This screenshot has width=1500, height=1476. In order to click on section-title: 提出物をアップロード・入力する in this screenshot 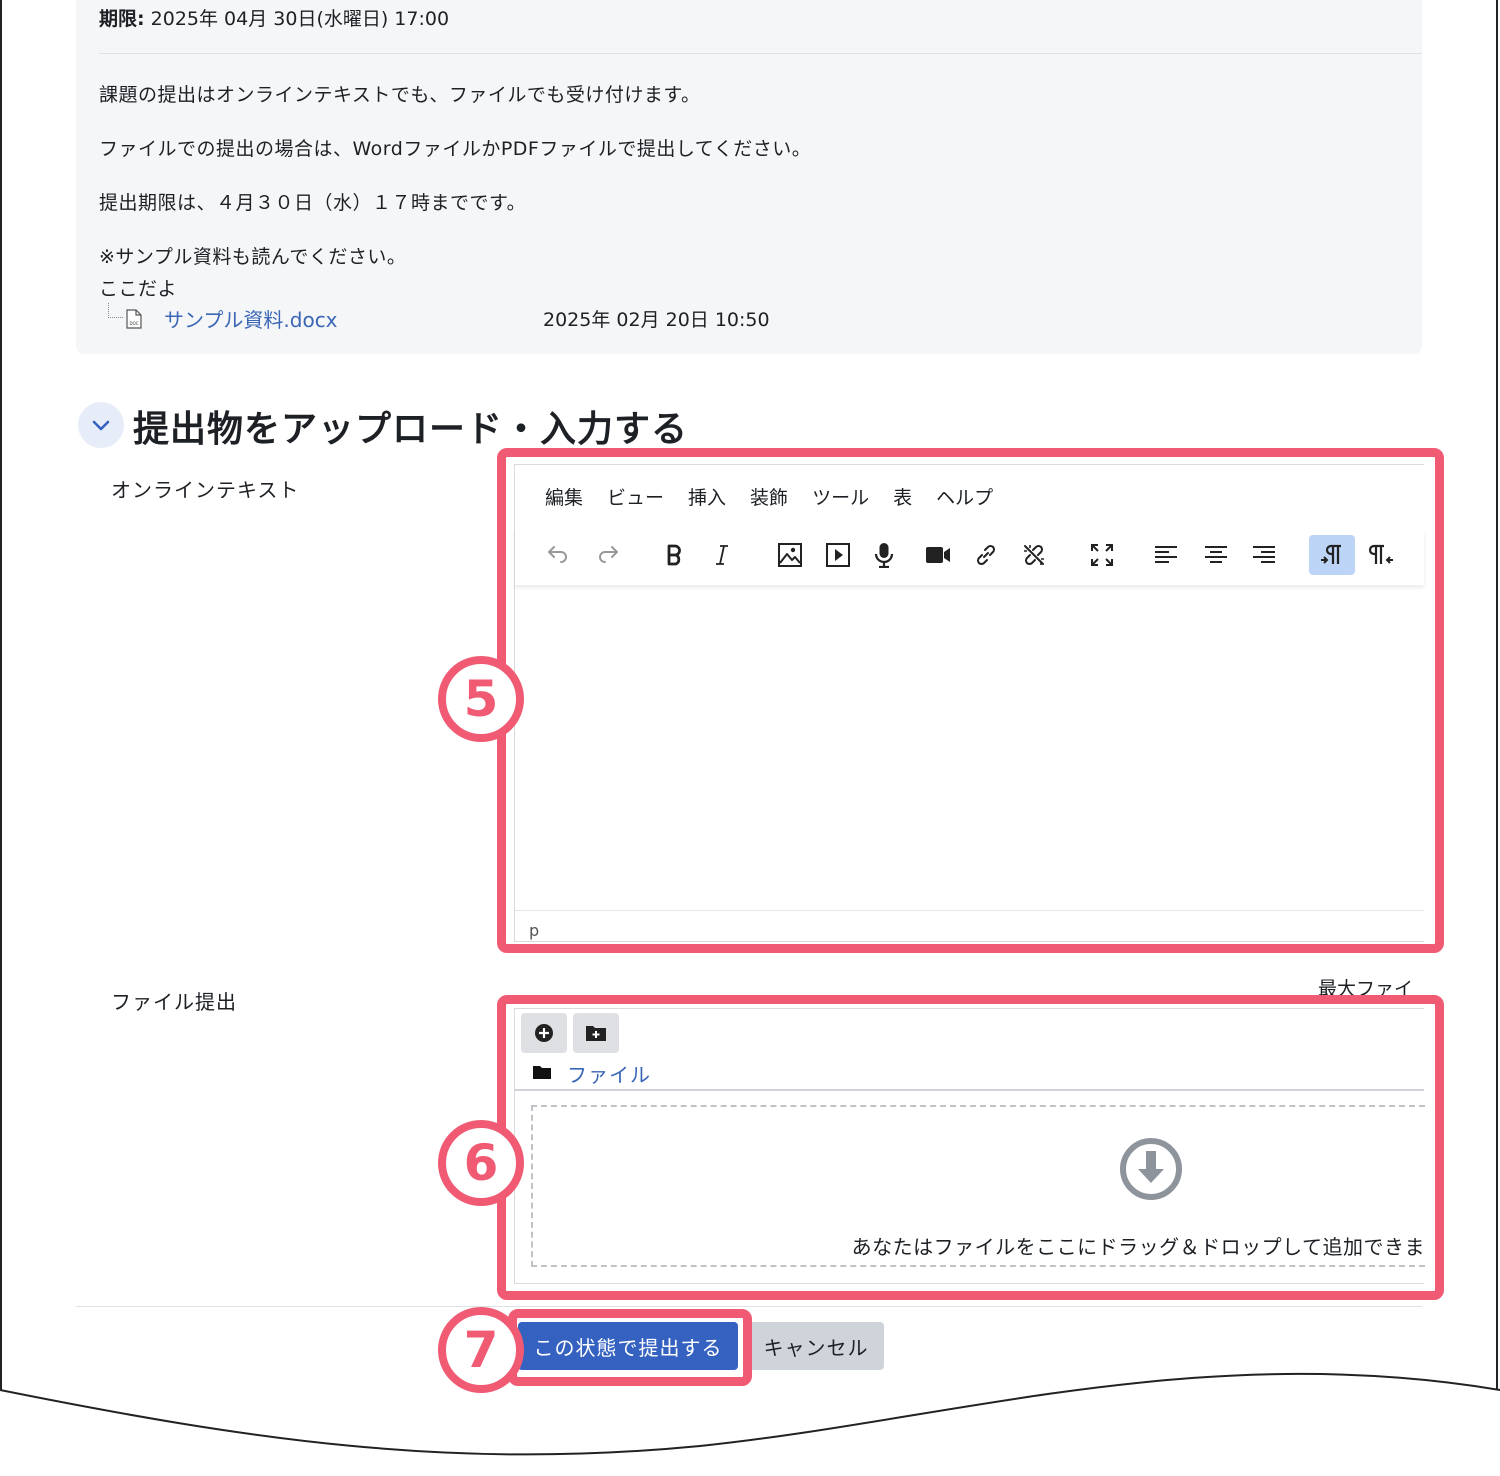, I will do `click(411, 429)`.